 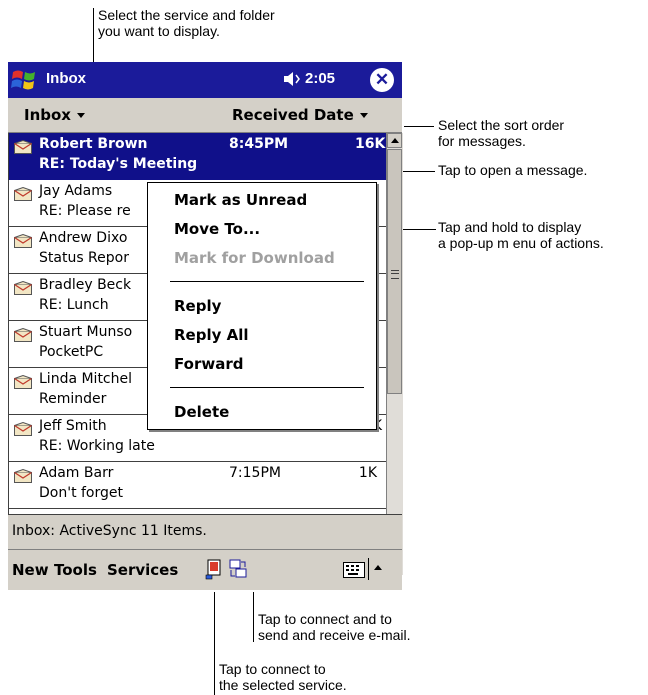 I want to click on scroll-thumb, so click(x=394, y=271).